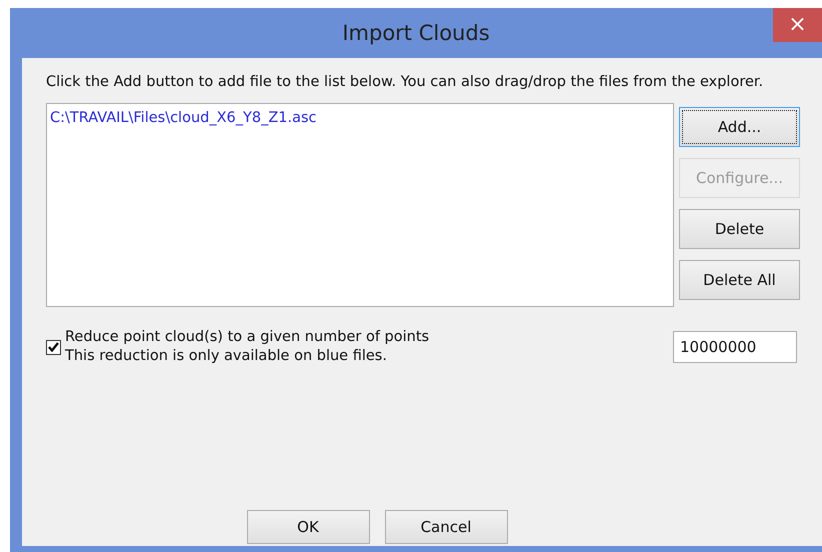 The image size is (822, 552). I want to click on file-item: C:\TRAVAIL\Files\cloud_X6_Y8_Z1.asc, so click(360, 118).